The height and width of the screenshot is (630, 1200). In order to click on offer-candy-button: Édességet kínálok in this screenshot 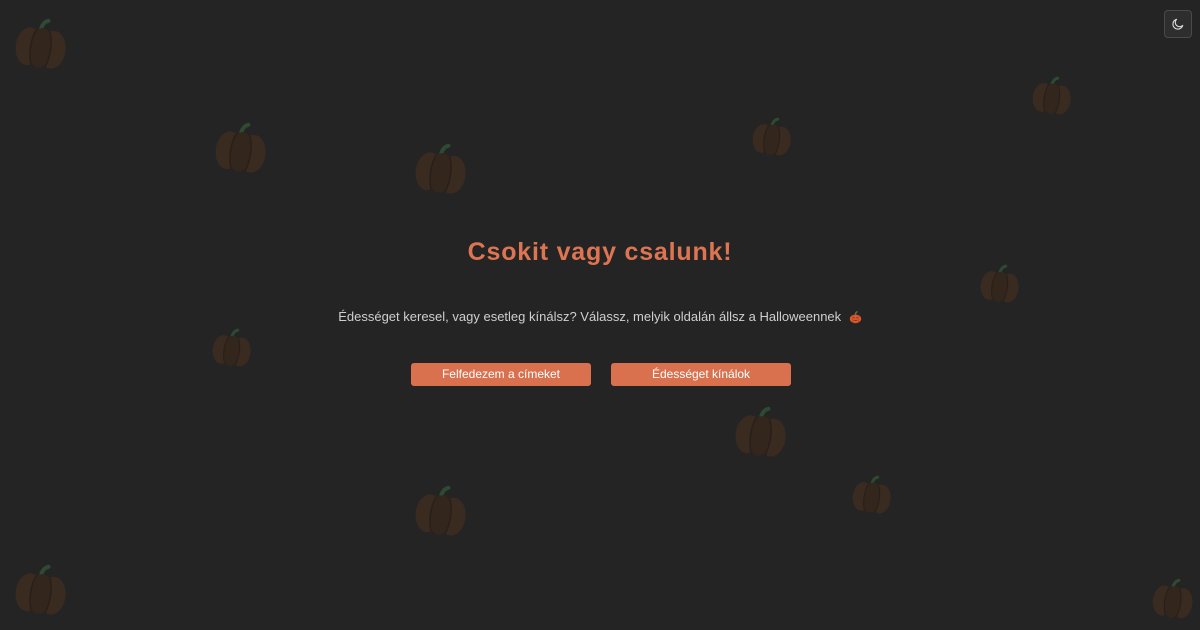, I will do `click(701, 374)`.